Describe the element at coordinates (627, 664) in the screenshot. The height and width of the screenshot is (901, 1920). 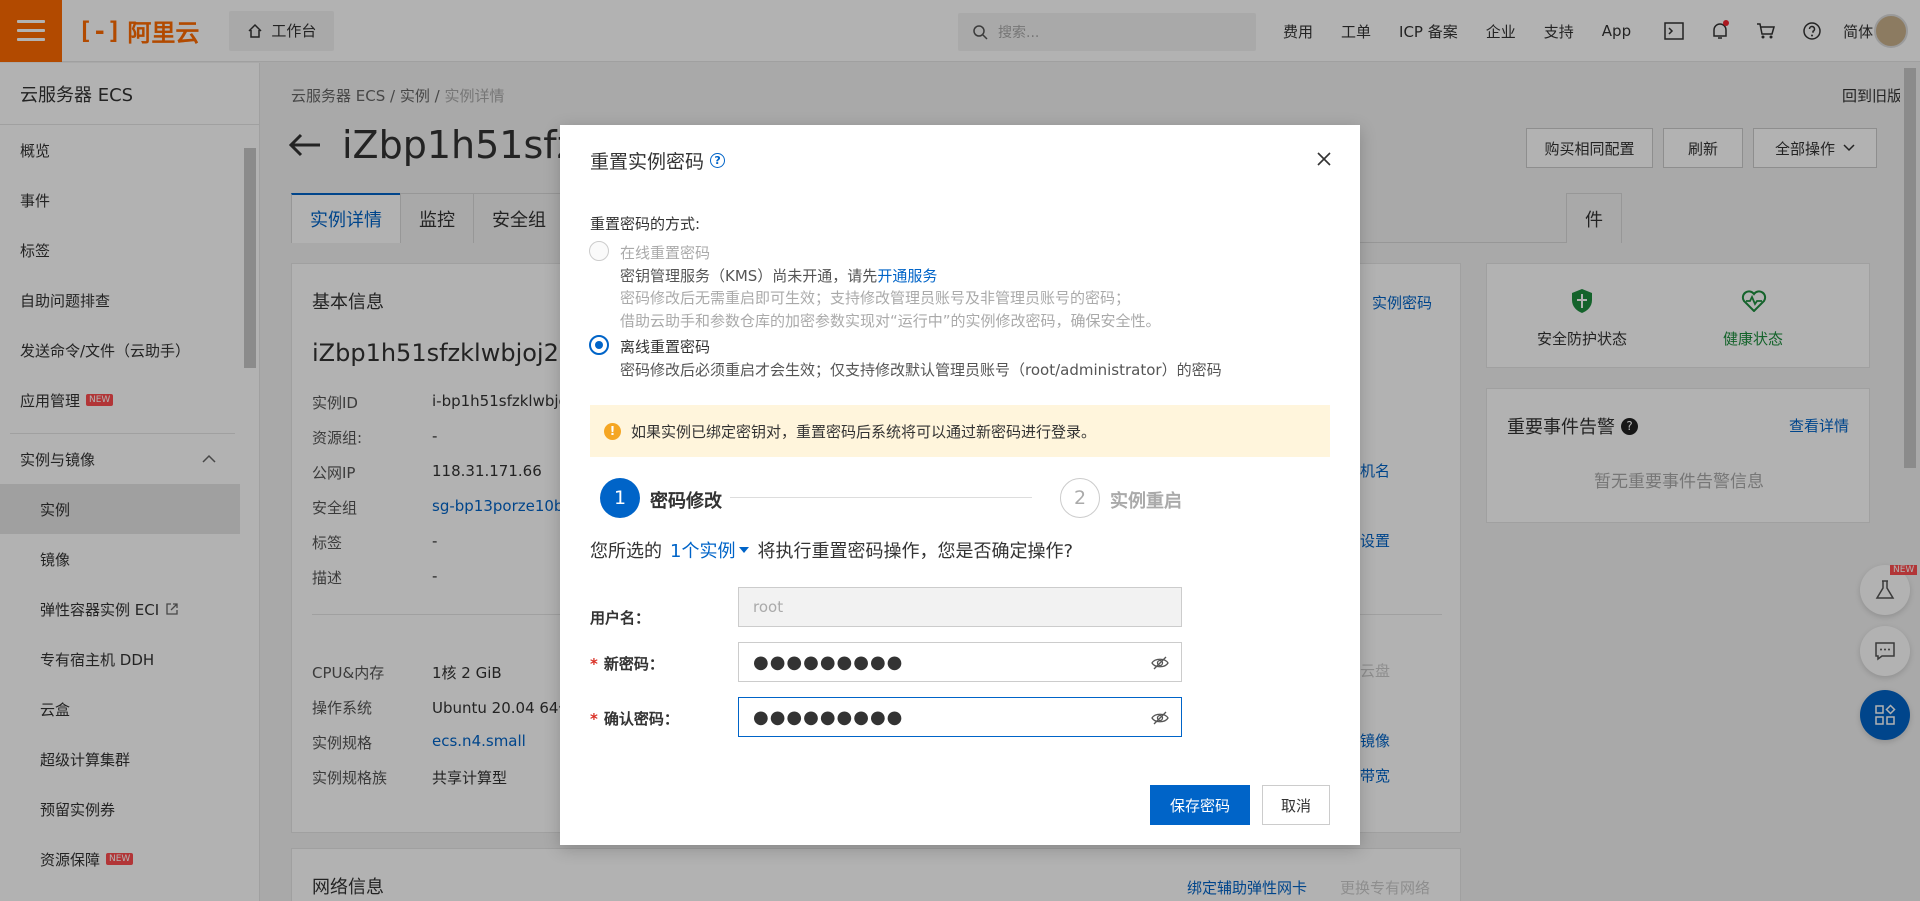
I see `new-password-label: * 新密码：` at that location.